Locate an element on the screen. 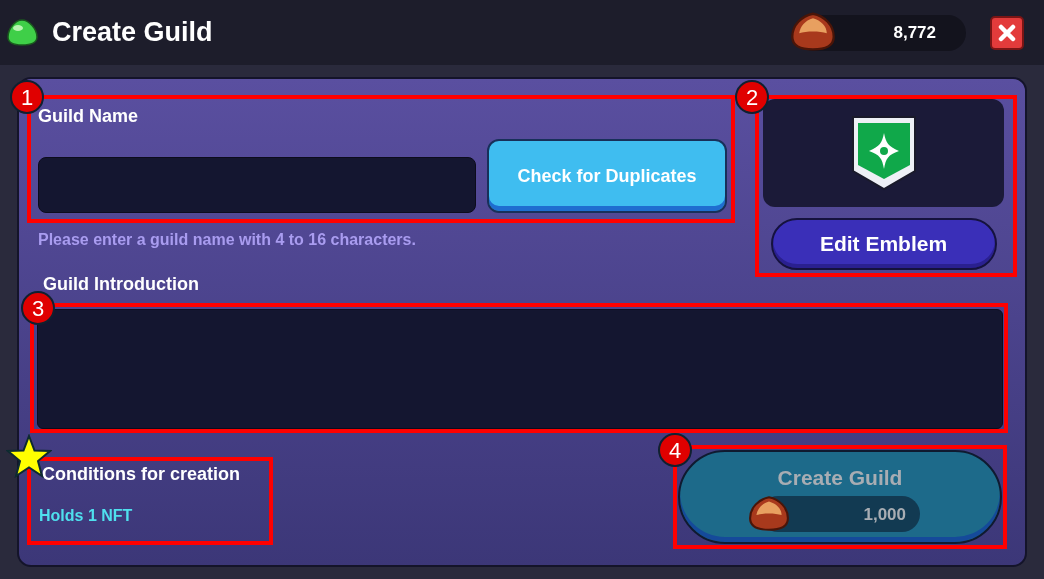 This screenshot has height=579, width=1044. currency-amount: 8,772 is located at coordinates (914, 32).